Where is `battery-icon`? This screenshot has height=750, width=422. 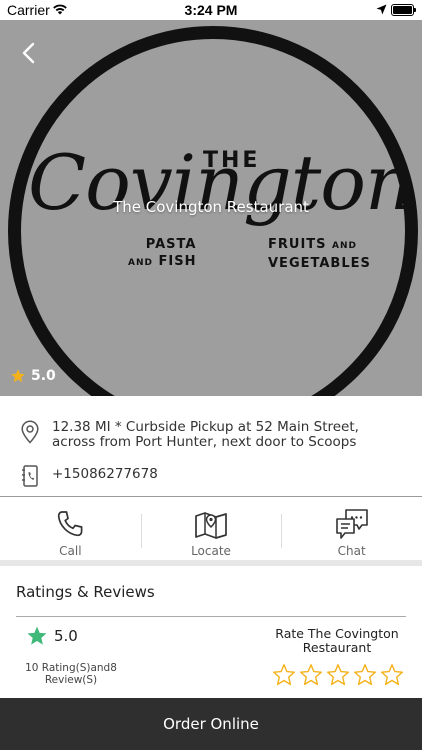 battery-icon is located at coordinates (403, 10).